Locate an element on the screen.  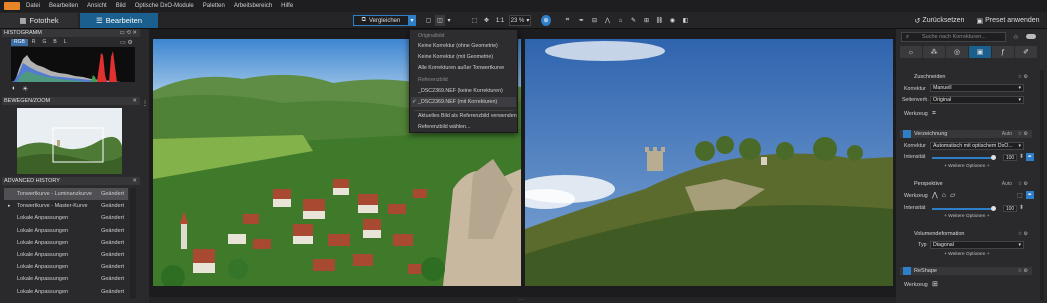
histogram-options-icon: ▭ ⚙ is located at coordinates (126, 42).